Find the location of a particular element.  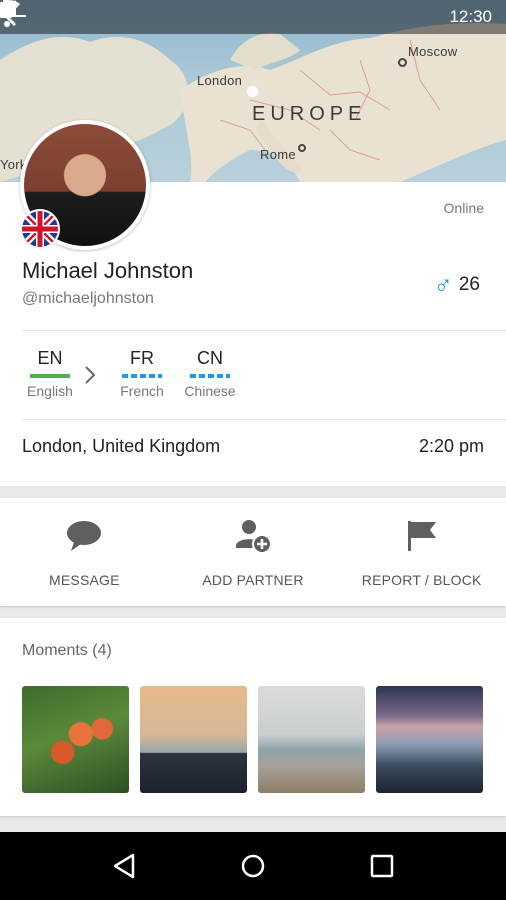

gender-age: ♂ 26 is located at coordinates (456, 285).